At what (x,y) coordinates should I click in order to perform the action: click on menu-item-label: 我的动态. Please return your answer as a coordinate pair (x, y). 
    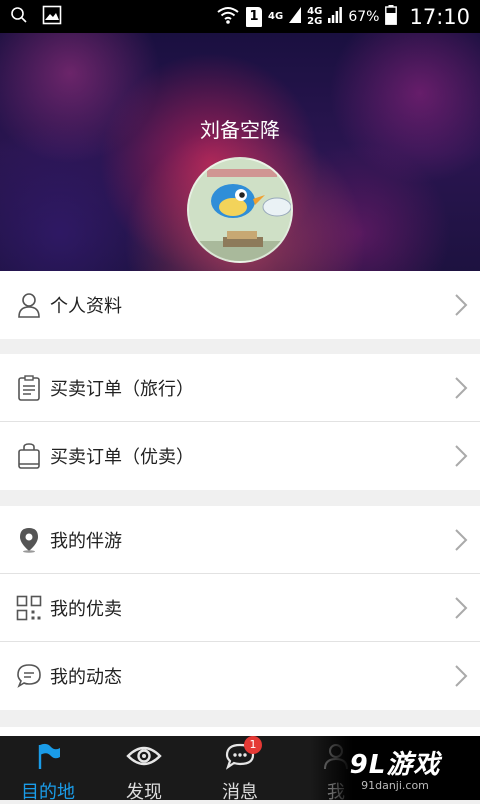
    Looking at the image, I should click on (86, 677).